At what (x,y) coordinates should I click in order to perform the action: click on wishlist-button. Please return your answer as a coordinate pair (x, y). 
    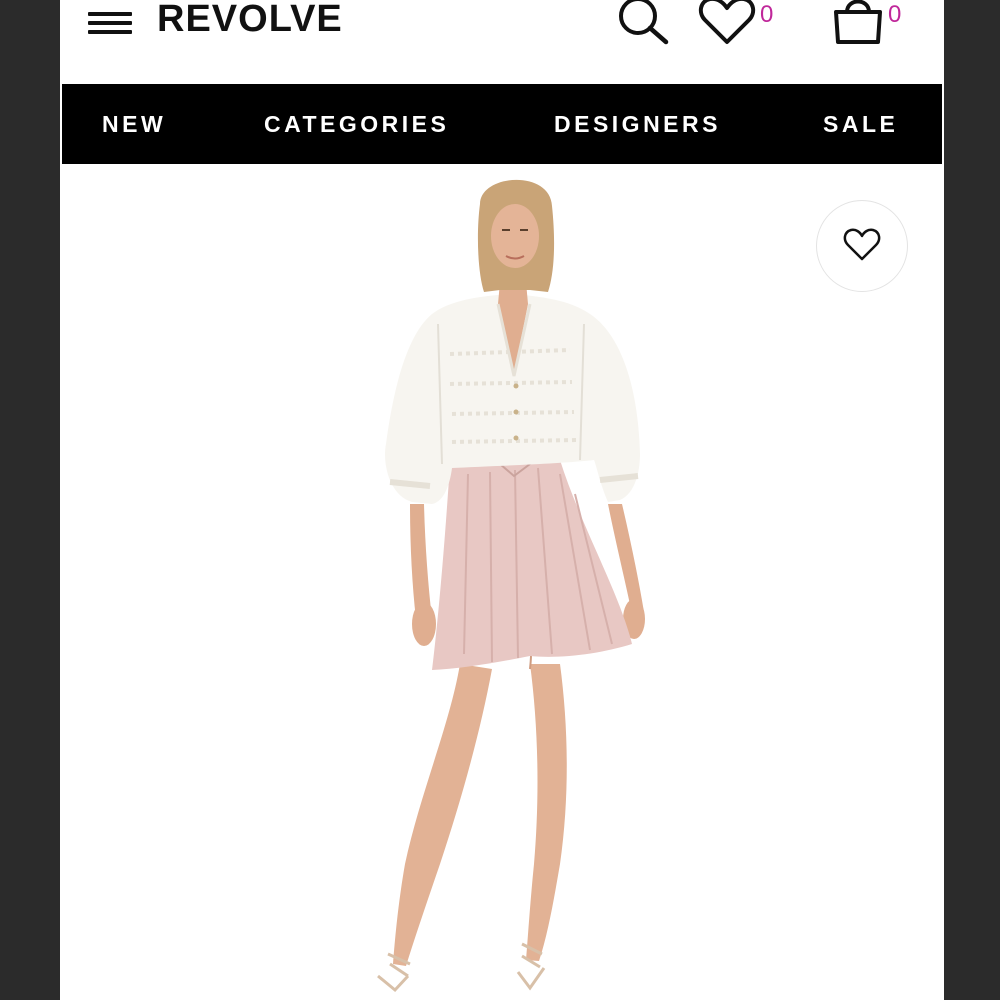
    Looking at the image, I should click on (727, 24).